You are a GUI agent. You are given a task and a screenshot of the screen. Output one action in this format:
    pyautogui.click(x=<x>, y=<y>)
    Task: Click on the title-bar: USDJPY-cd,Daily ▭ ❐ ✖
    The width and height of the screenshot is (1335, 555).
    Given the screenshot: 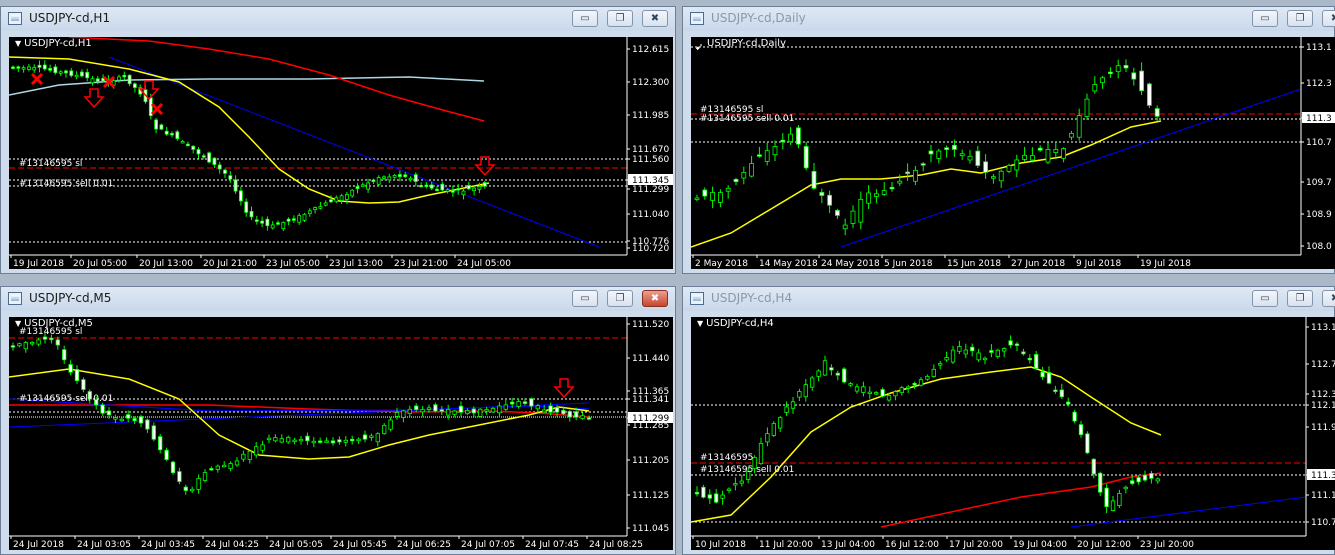 What is the action you would take?
    pyautogui.click(x=1009, y=19)
    